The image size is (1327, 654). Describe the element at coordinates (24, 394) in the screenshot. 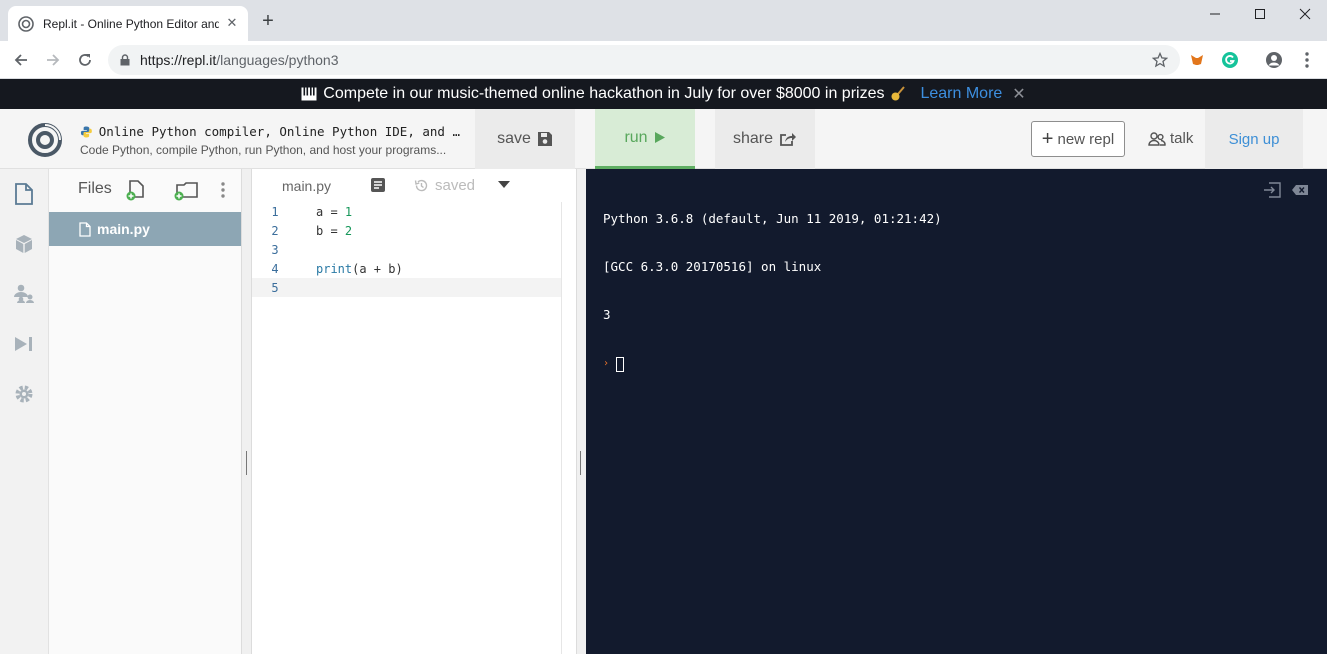

I see `settings-gear-icon` at that location.